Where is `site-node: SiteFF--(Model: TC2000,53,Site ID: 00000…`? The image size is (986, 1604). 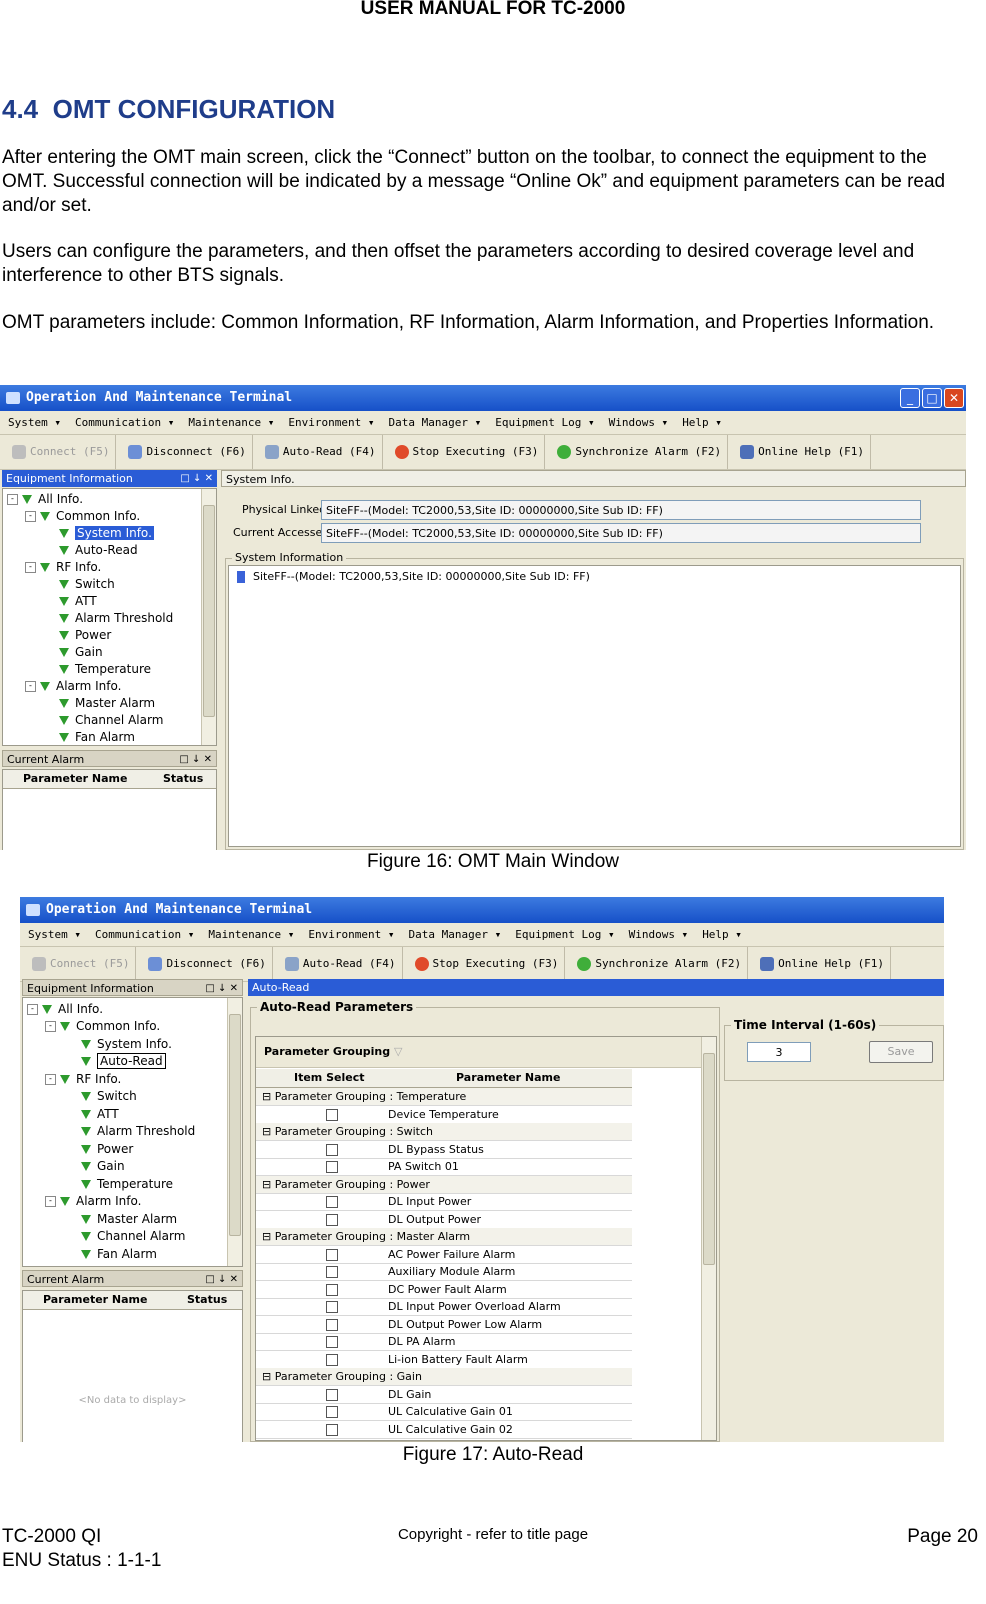
site-node: SiteFF--(Model: TC2000,53,Site ID: 00000… is located at coordinates (413, 576).